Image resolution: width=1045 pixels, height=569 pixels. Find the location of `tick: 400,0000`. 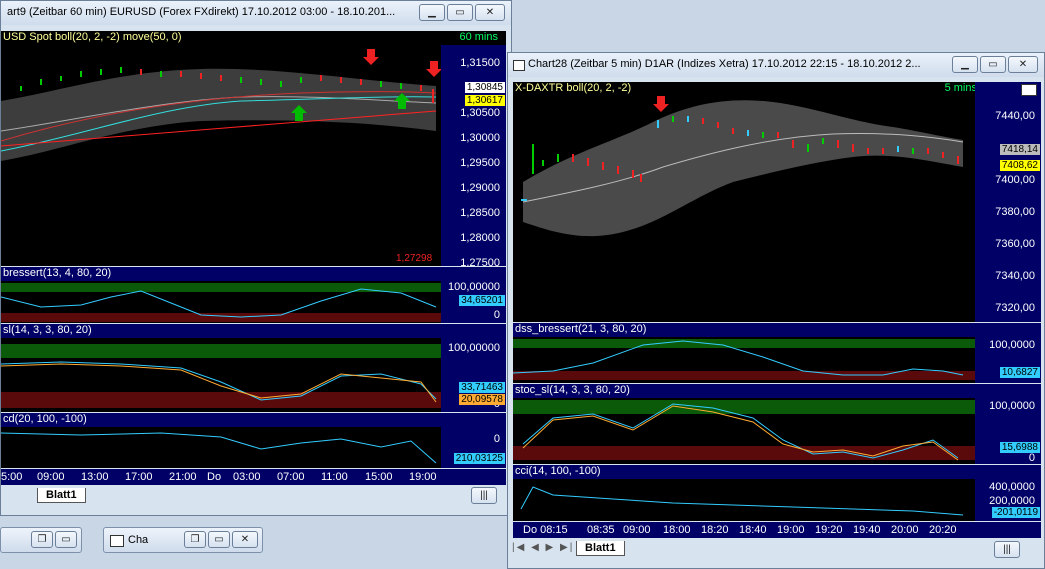

tick: 400,0000 is located at coordinates (1012, 487).